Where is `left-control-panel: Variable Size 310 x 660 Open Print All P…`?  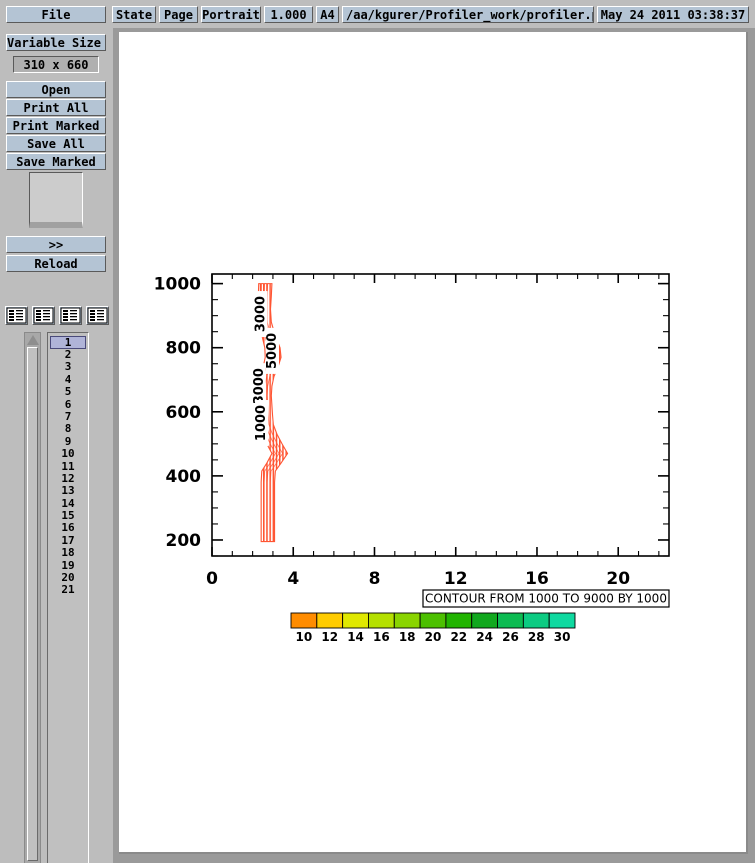 left-control-panel: Variable Size 310 x 660 Open Print All P… is located at coordinates (57, 445).